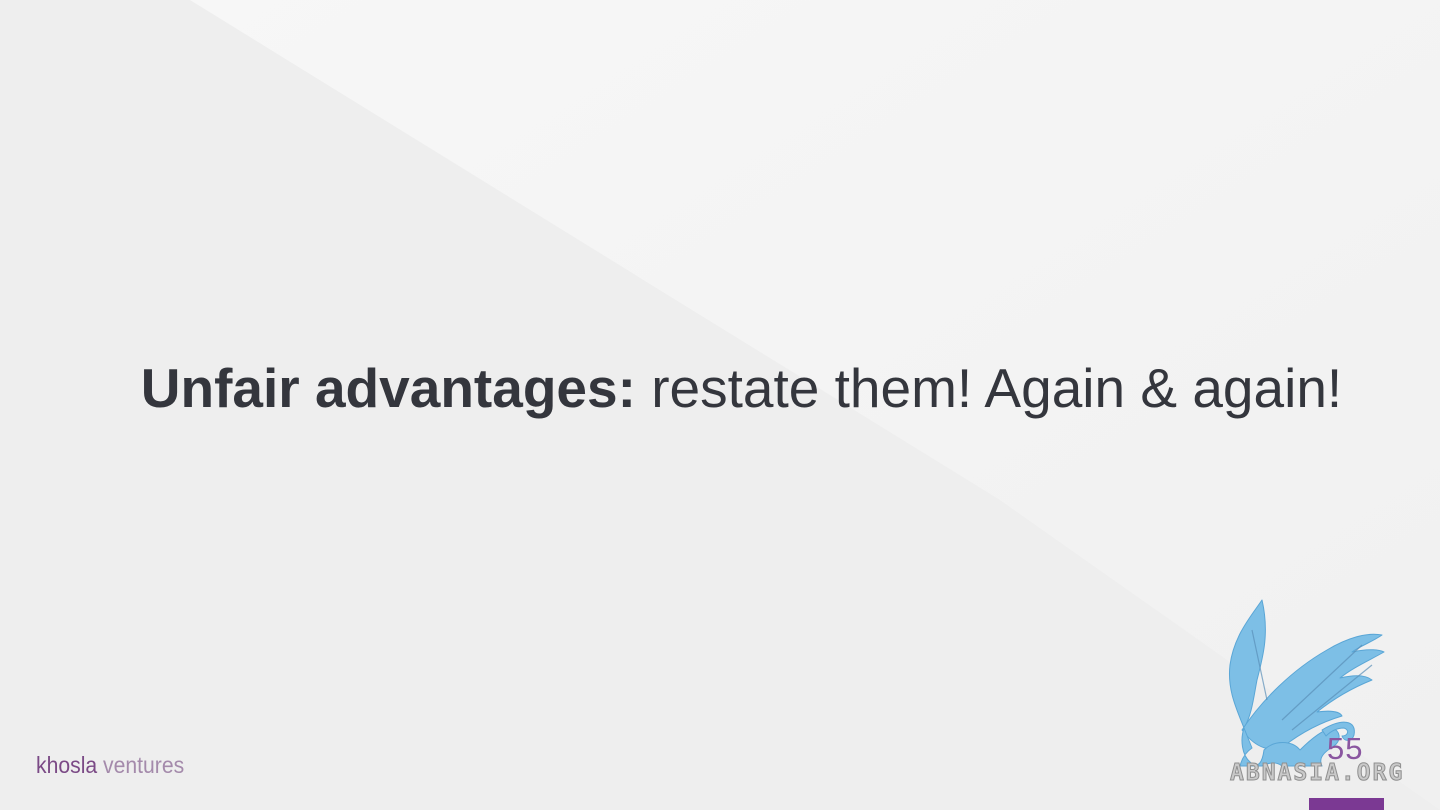  What do you see at coordinates (1345, 748) in the screenshot?
I see `page-number: 55` at bounding box center [1345, 748].